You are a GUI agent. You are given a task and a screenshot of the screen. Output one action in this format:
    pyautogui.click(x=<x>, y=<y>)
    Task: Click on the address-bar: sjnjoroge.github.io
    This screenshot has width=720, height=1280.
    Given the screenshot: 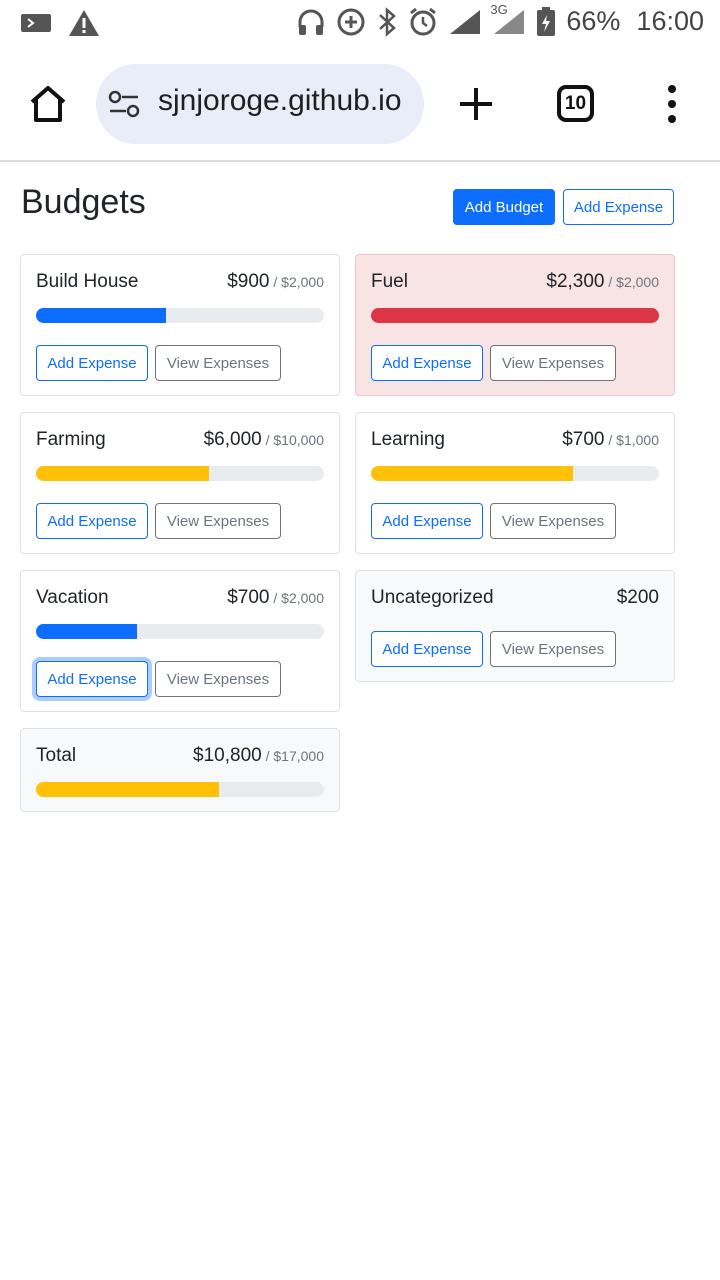 What is the action you would take?
    pyautogui.click(x=260, y=104)
    